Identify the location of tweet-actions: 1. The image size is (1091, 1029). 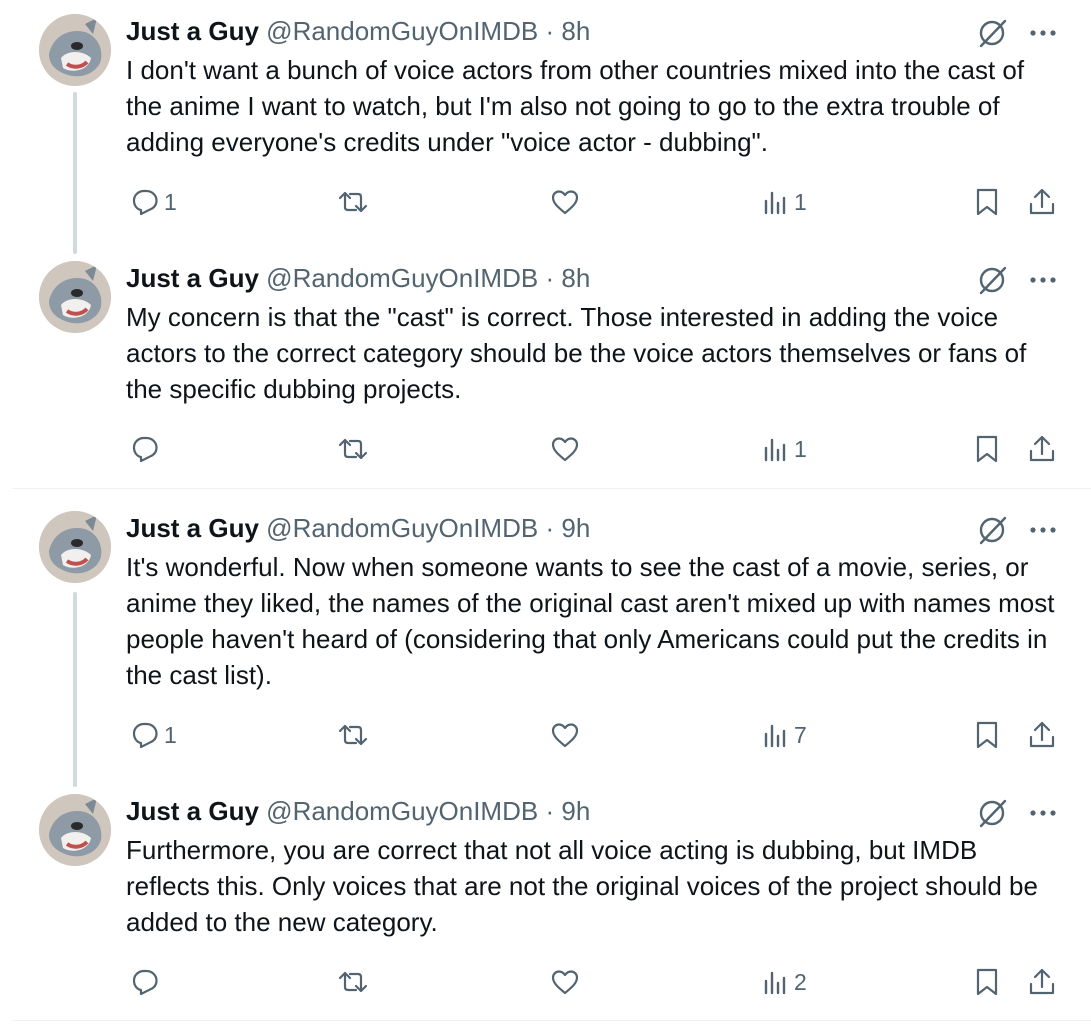
(545, 449).